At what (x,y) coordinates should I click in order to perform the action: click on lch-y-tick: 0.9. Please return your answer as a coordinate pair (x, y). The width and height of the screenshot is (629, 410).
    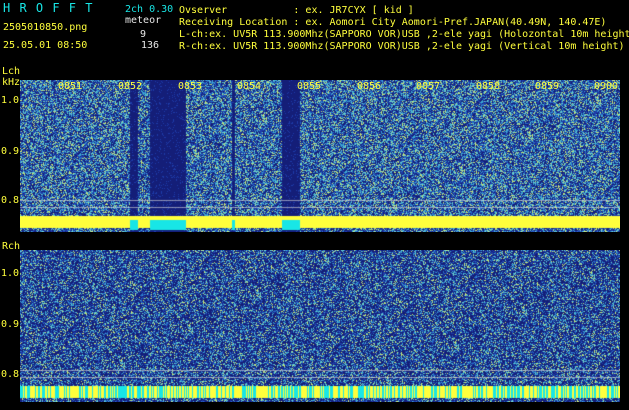
    Looking at the image, I should click on (10, 151).